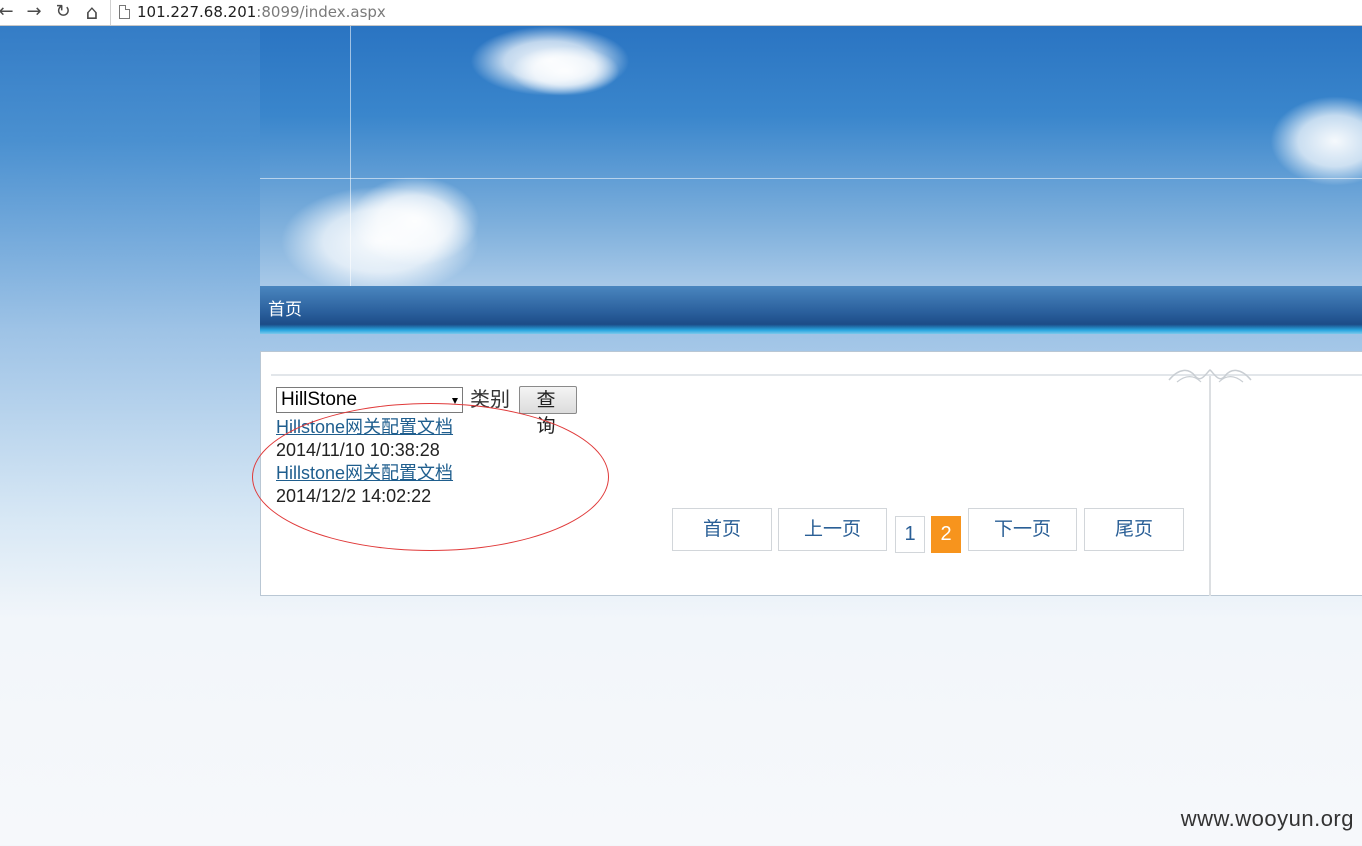 This screenshot has width=1362, height=846. I want to click on url-host: 101.227.68.201, so click(197, 12).